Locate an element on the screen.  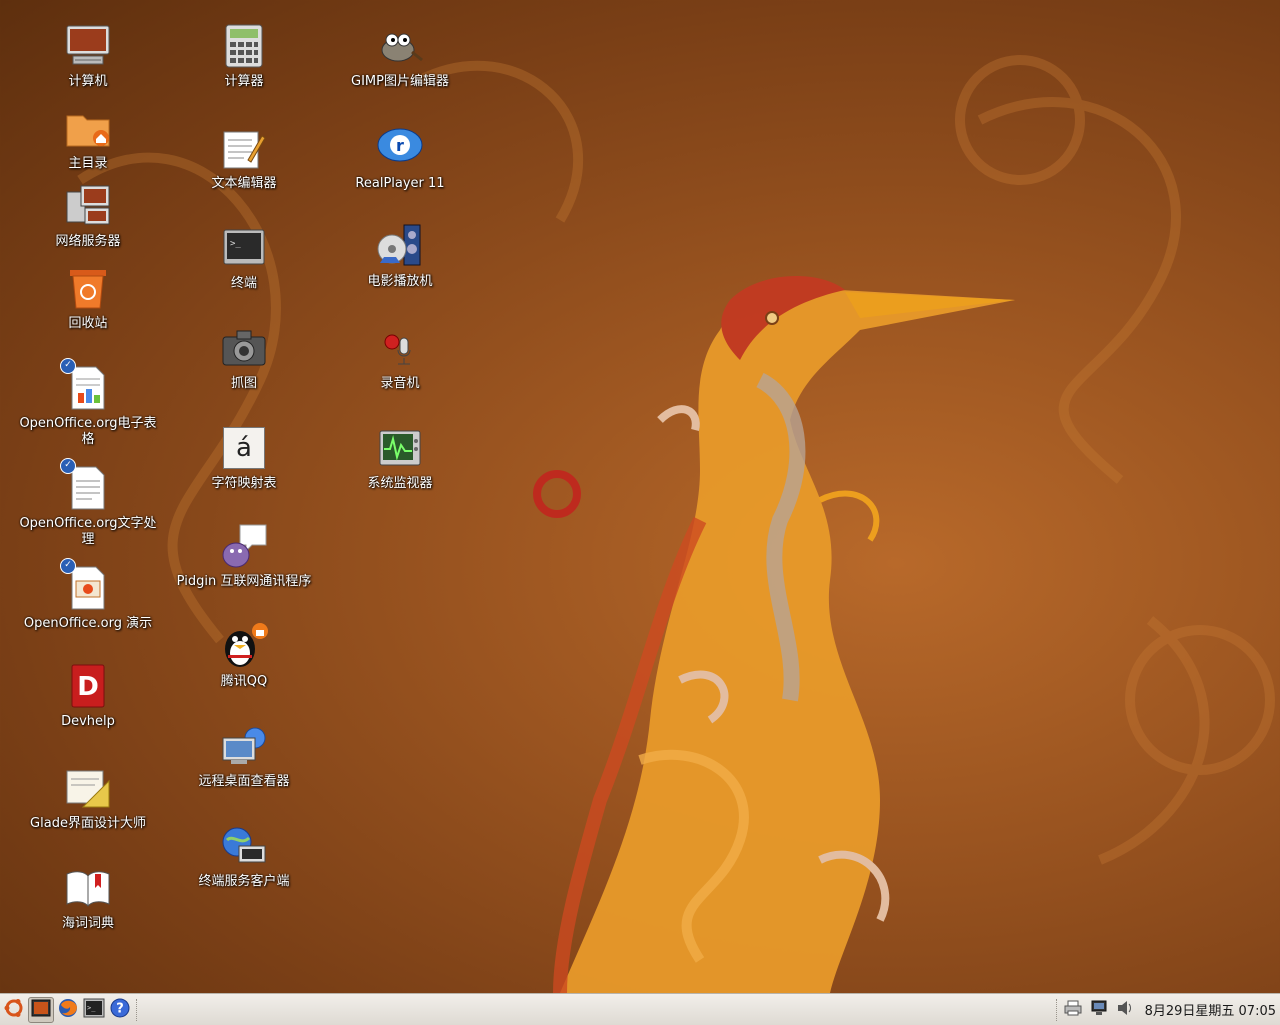
firefox-launcher is located at coordinates (68, 1010).